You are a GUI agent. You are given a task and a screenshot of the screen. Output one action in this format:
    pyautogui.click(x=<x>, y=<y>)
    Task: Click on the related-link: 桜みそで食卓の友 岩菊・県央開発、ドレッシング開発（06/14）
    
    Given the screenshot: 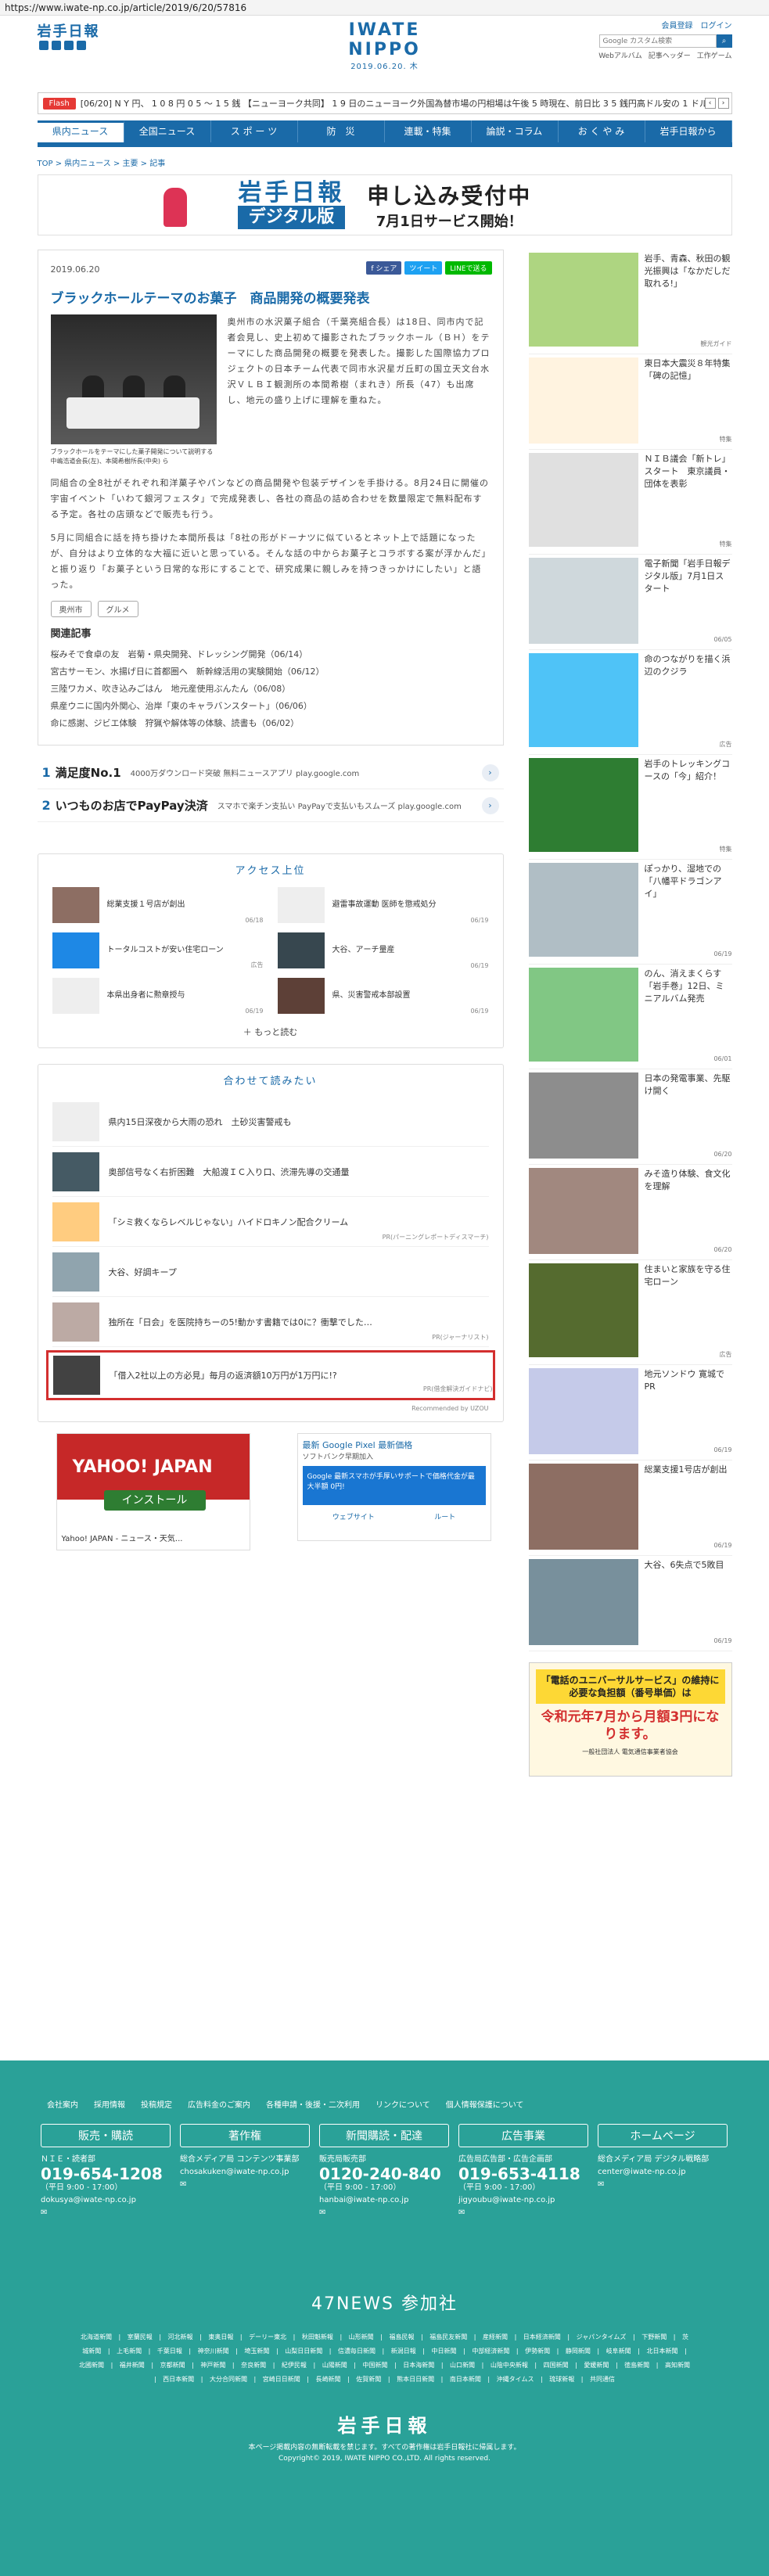 What is the action you would take?
    pyautogui.click(x=271, y=654)
    